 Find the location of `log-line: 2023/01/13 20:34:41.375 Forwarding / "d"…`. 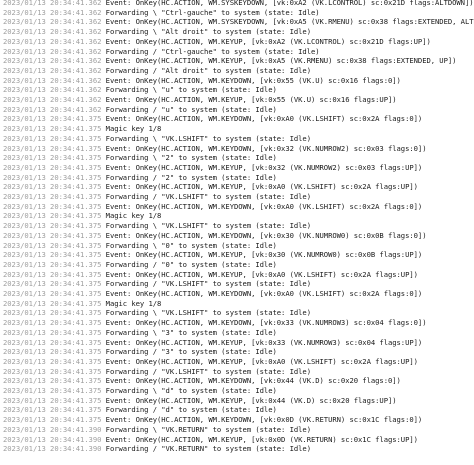

log-line: 2023/01/13 20:34:41.375 Forwarding / "d"… is located at coordinates (140, 410).